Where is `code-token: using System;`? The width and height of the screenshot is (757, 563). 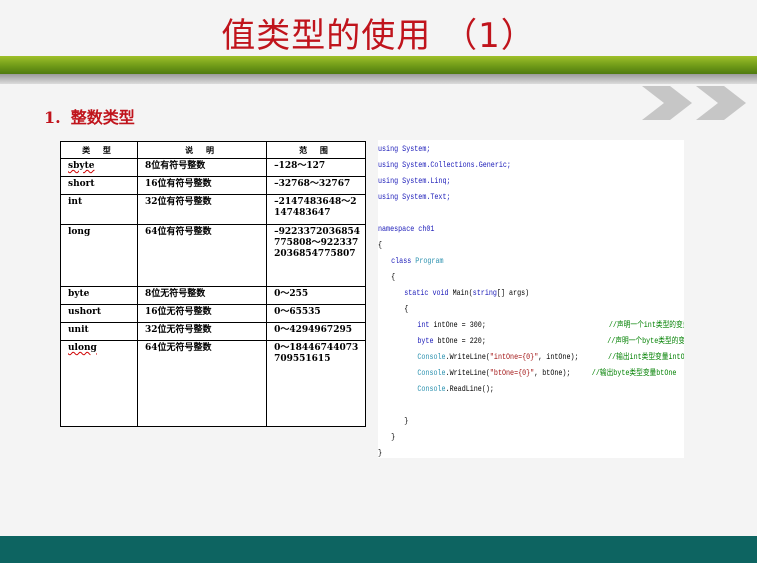
code-token: using System; is located at coordinates (404, 149).